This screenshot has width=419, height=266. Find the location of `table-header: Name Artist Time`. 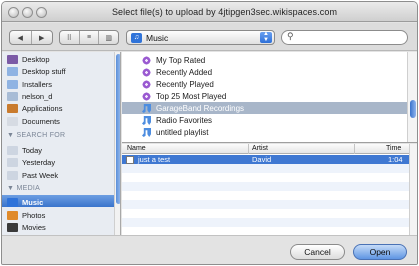

table-header: Name Artist Time is located at coordinates (266, 149).